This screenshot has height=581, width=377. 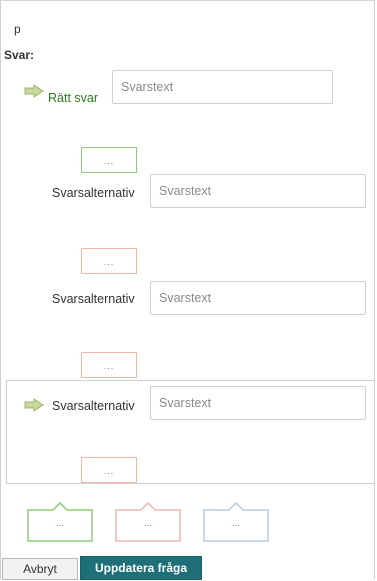 I want to click on answers-heading: Svar:, so click(x=19, y=55).